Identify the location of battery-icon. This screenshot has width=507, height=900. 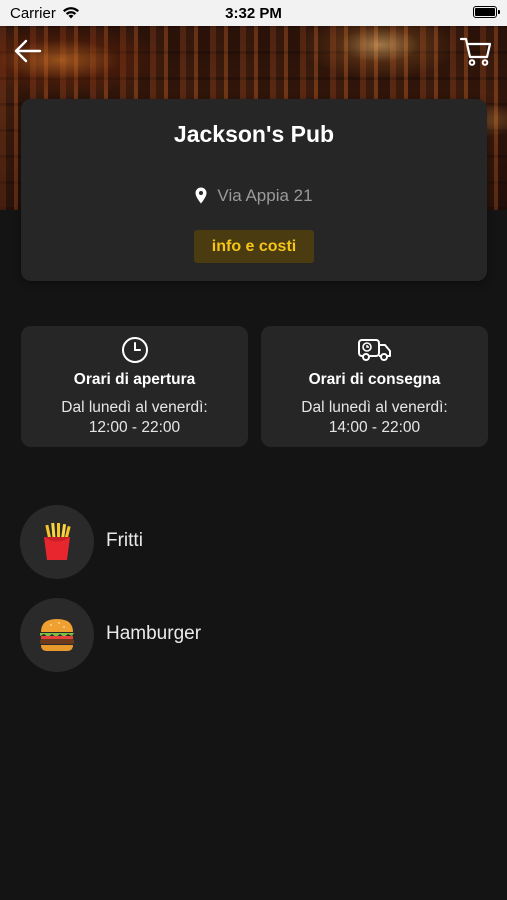
(486, 12).